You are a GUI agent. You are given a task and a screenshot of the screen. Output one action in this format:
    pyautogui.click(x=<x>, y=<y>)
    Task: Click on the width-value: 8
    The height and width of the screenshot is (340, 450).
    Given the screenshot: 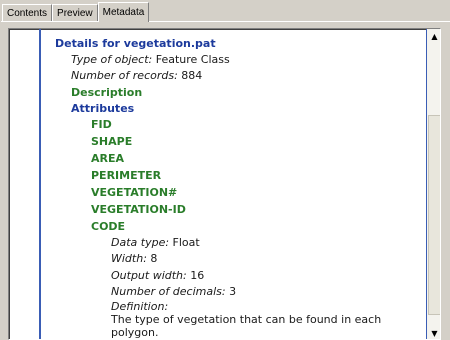 What is the action you would take?
    pyautogui.click(x=154, y=258)
    